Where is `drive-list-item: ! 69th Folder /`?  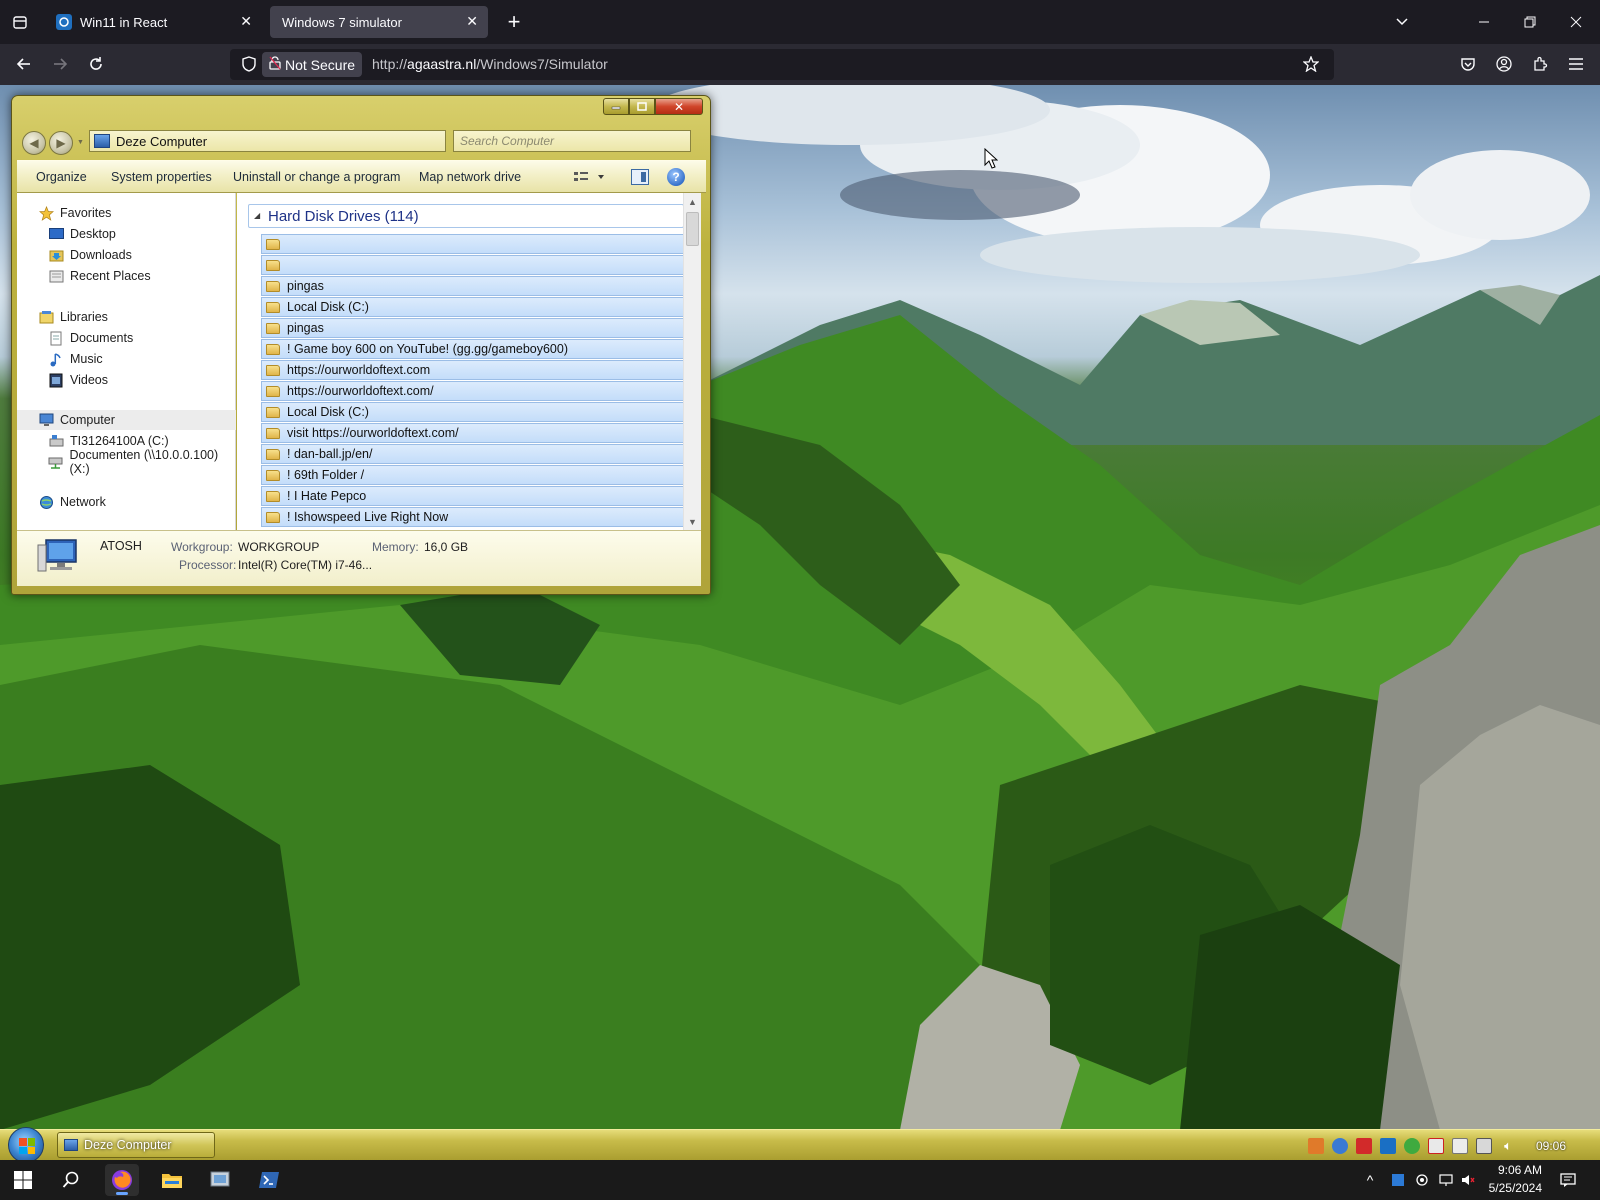
drive-list-item: ! 69th Folder / is located at coordinates (473, 475).